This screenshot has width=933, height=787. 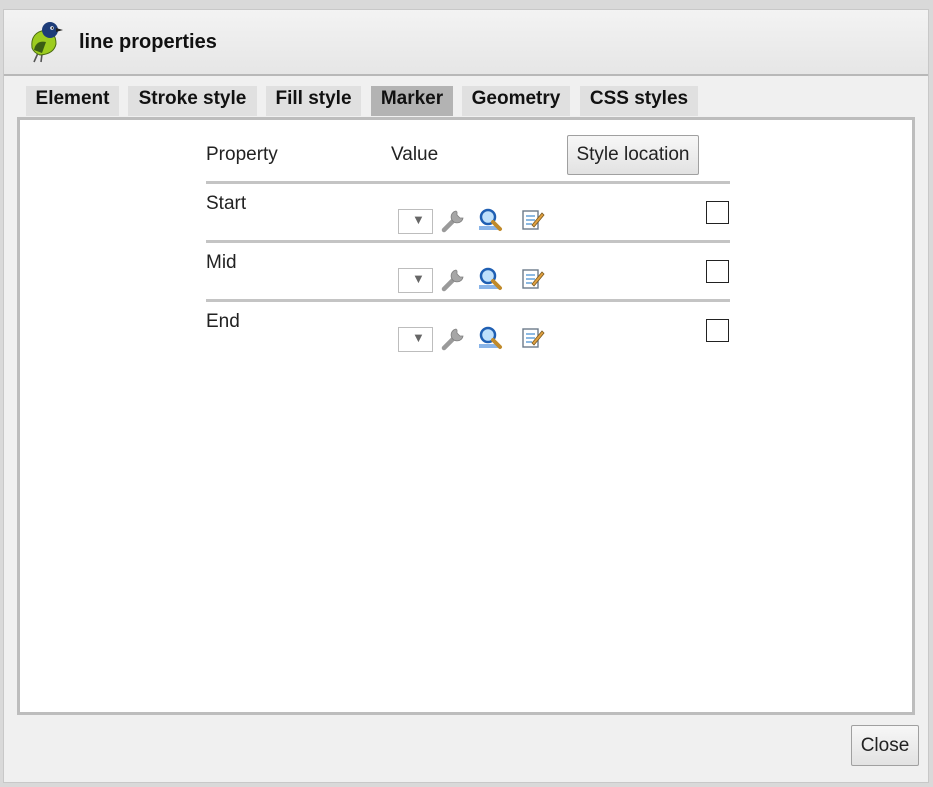 I want to click on bird-icon, so click(x=46, y=42).